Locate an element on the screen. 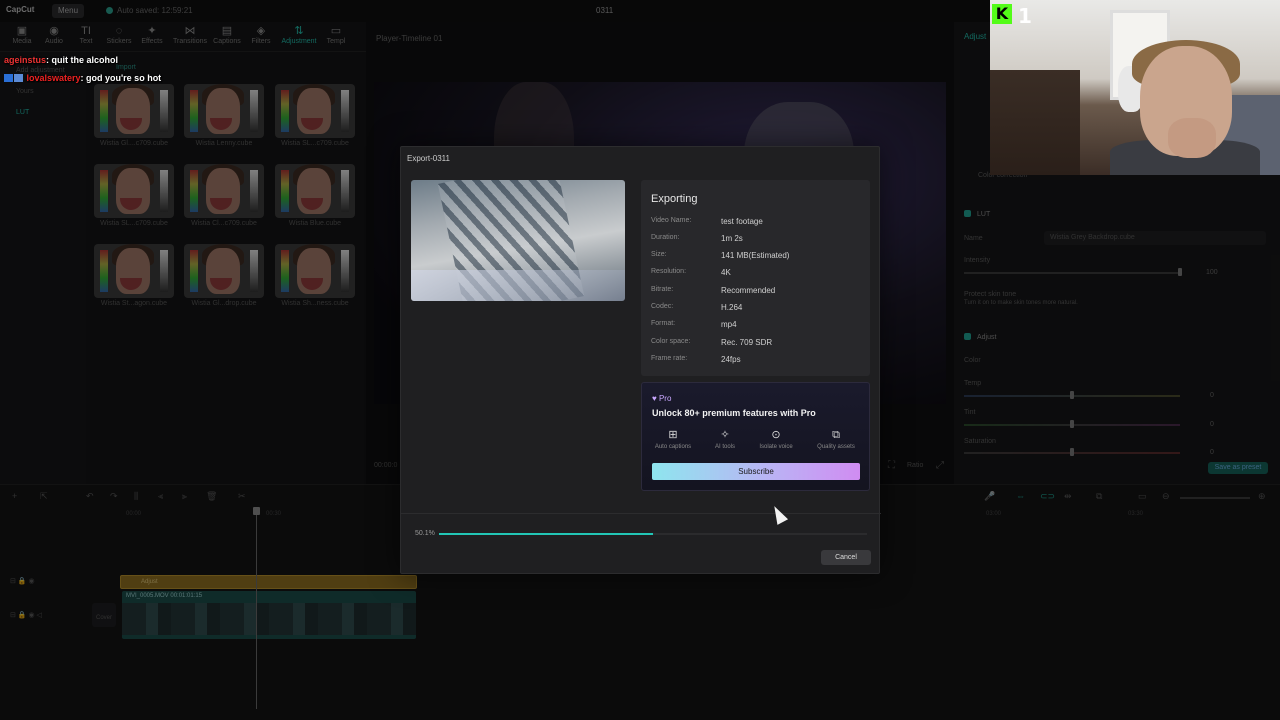 The image size is (1280, 720). feature-label: Auto captions is located at coordinates (673, 447).